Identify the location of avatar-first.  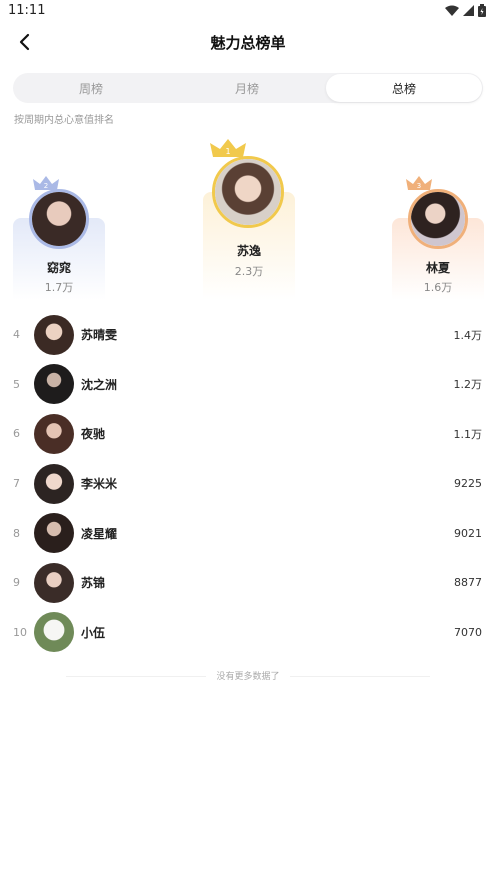
(248, 192).